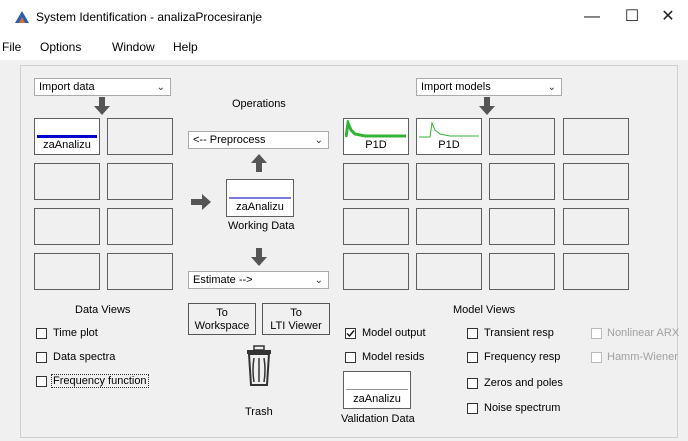 The height and width of the screenshot is (441, 688). I want to click on data-slot-1: zaAnalizu, so click(67, 136).